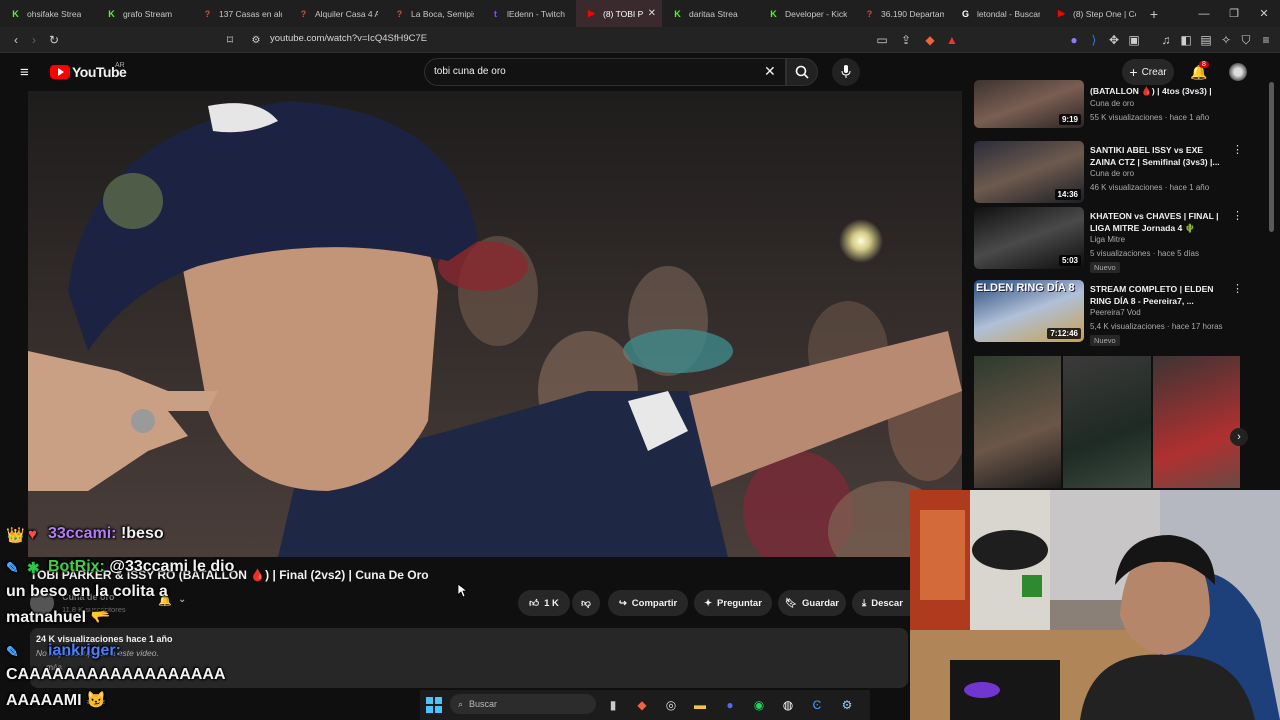 The height and width of the screenshot is (720, 1280). I want to click on browser-tab: ? 36.190 Departam, so click(902, 13).